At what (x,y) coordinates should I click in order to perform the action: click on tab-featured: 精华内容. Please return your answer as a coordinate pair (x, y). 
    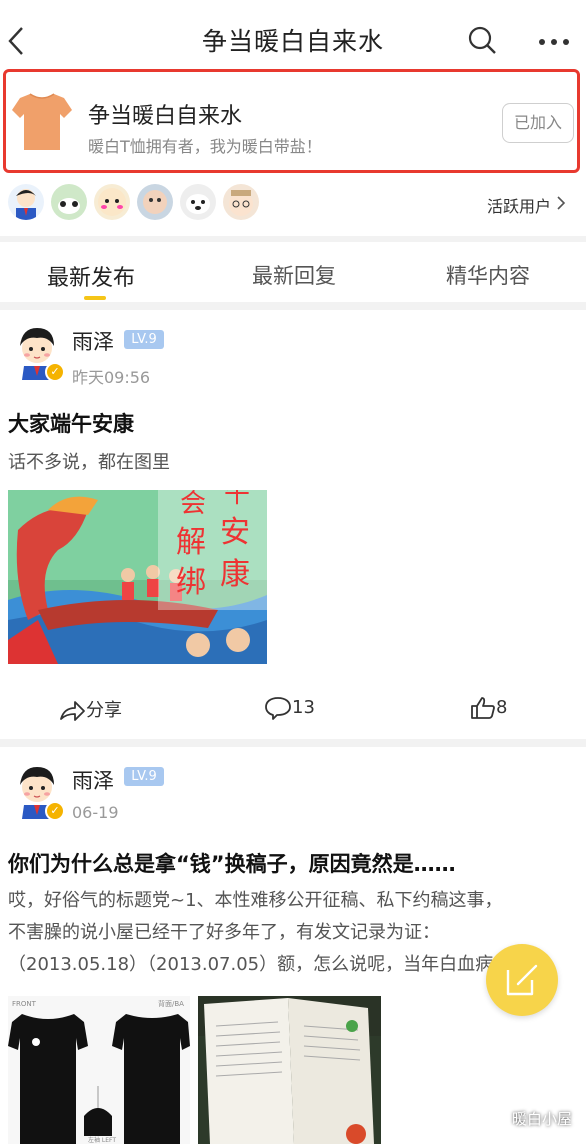
    Looking at the image, I should click on (488, 275).